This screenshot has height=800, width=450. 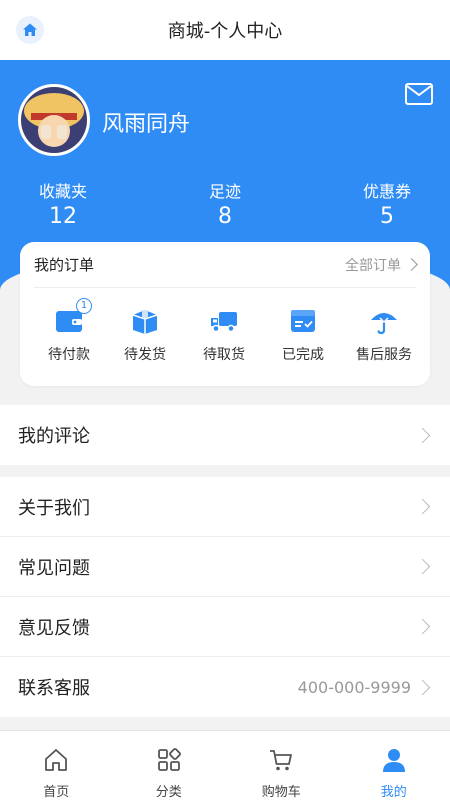 I want to click on favorites-stat: 收藏夹 12, so click(x=63, y=203).